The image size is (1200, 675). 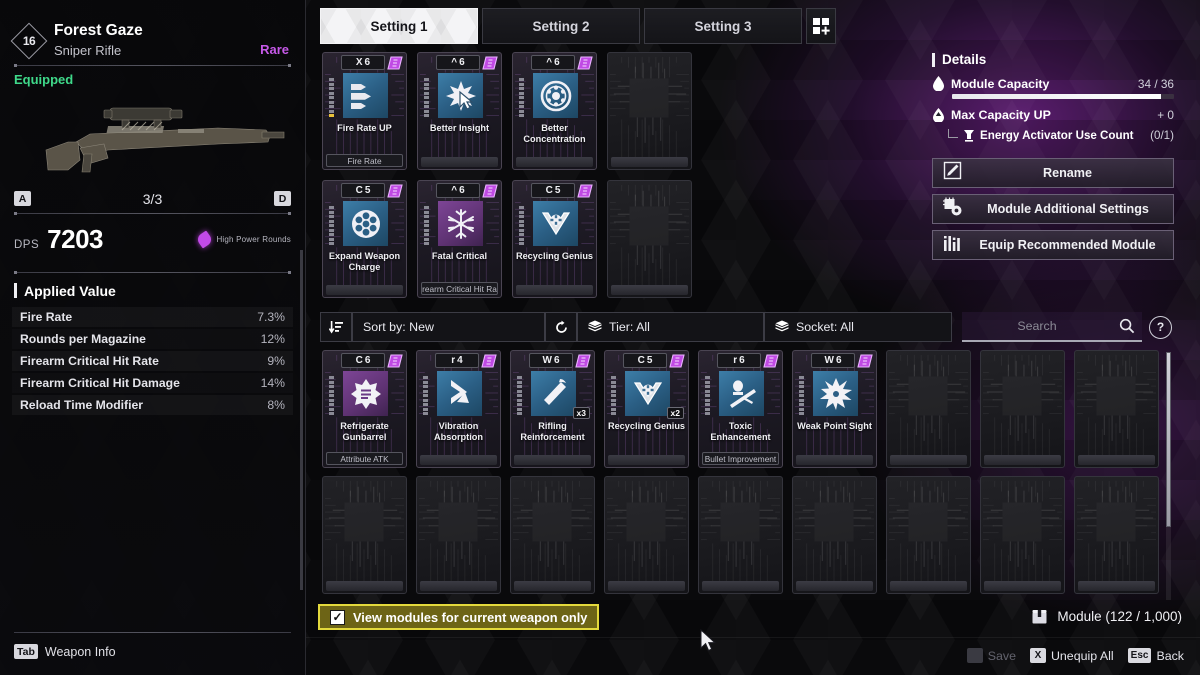 I want to click on stat-name: Fire Rate, so click(x=46, y=316).